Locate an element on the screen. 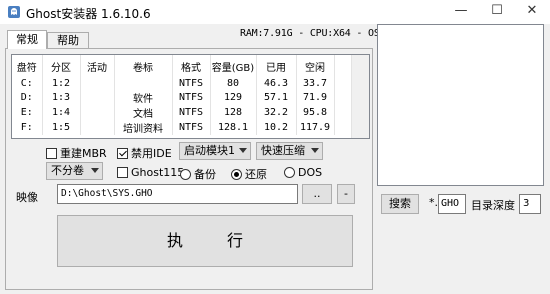  cell-partition: 1:2 is located at coordinates (61, 83).